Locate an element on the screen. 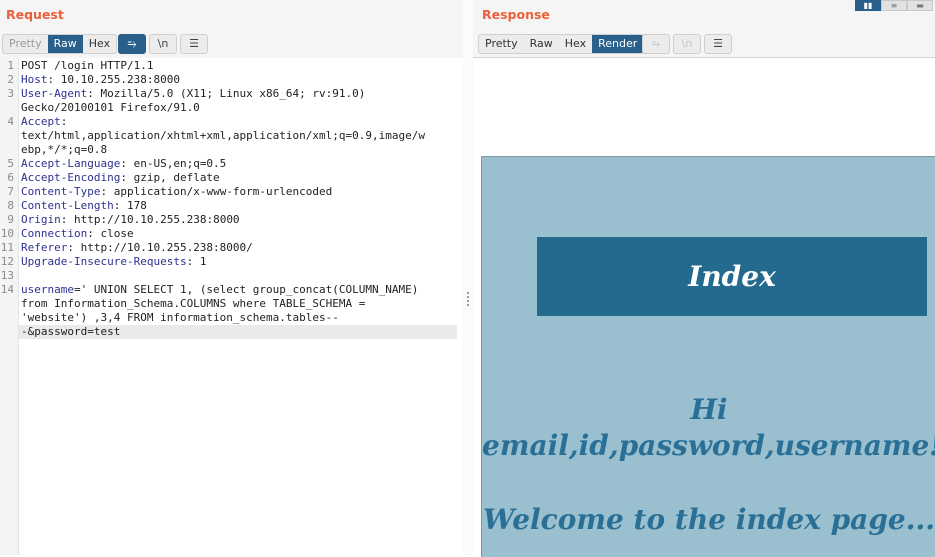 Image resolution: width=935 pixels, height=557 pixels. response-menu-icon: ☰ is located at coordinates (718, 44).